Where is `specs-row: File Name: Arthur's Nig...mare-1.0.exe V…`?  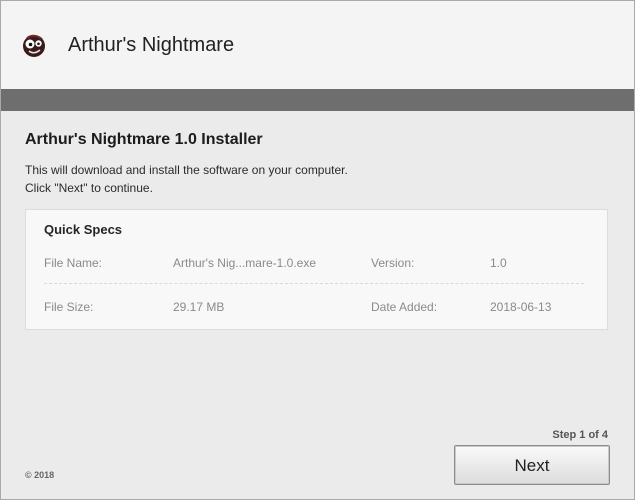
specs-row: File Name: Arthur's Nig...mare-1.0.exe V… is located at coordinates (314, 268).